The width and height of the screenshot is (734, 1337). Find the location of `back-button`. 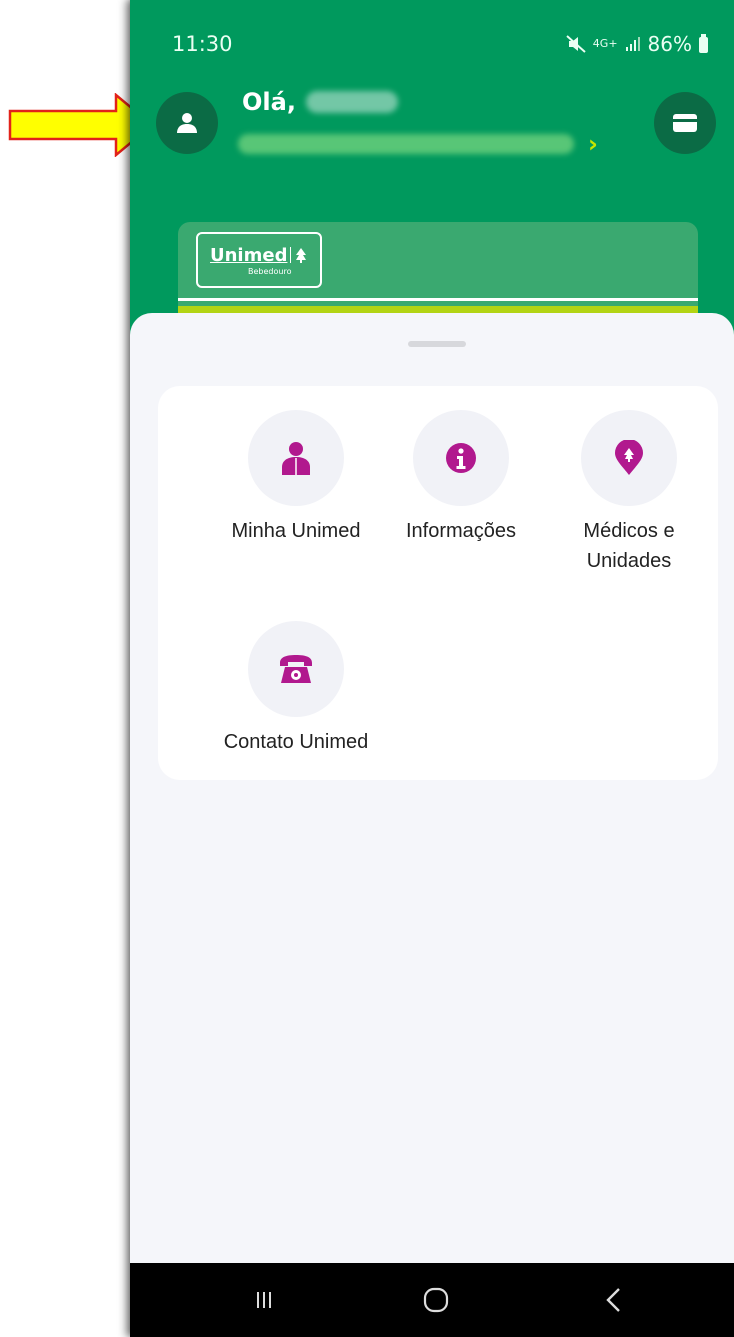

back-button is located at coordinates (614, 1300).